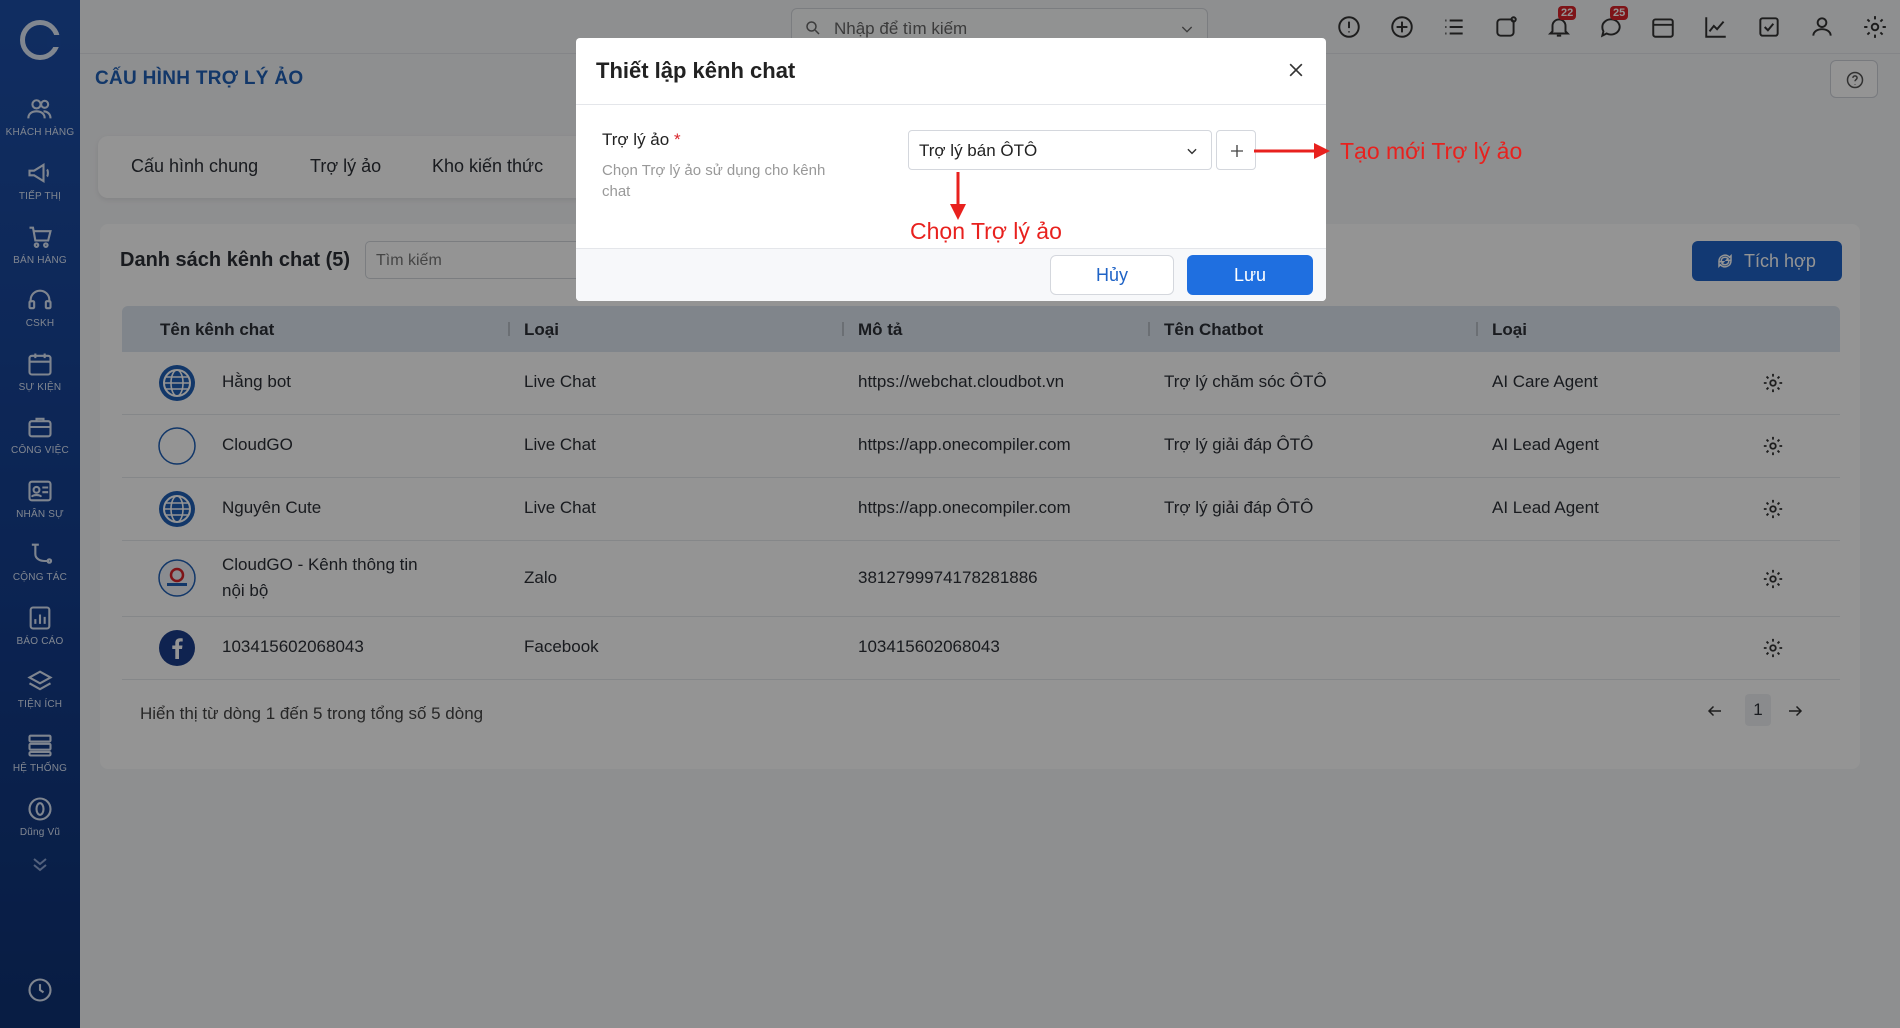 Image resolution: width=1900 pixels, height=1028 pixels. Describe the element at coordinates (1060, 150) in the screenshot. I see `assistant-select: Trợ lý bán ÔTÔ` at that location.